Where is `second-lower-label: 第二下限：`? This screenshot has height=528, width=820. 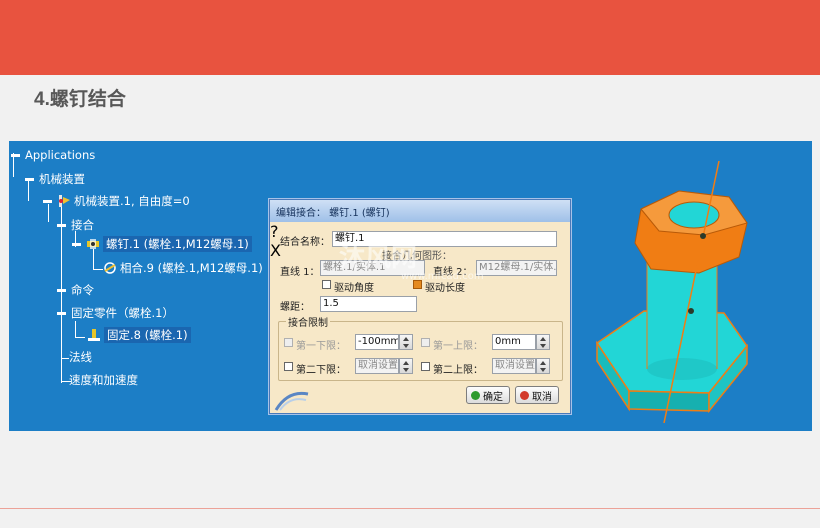 second-lower-label: 第二下限： is located at coordinates (321, 370).